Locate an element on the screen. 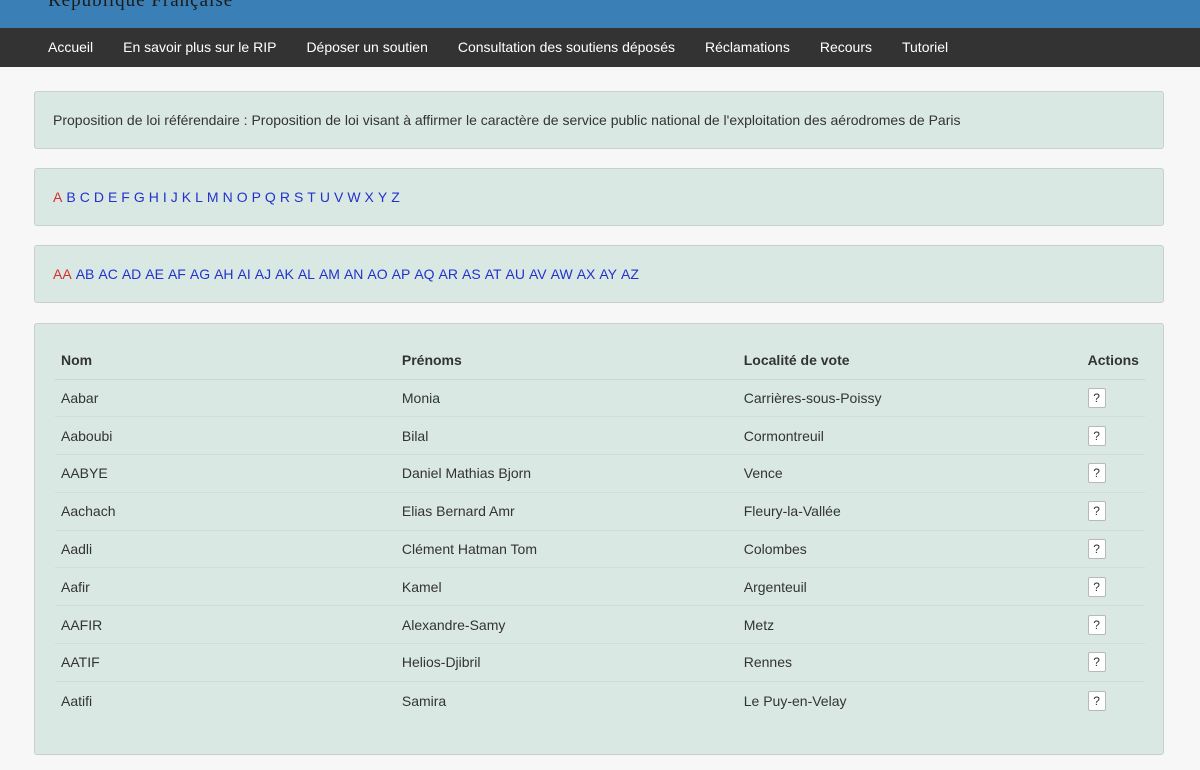 This screenshot has height=770, width=1200. nav-item-recours: Recours is located at coordinates (846, 47).